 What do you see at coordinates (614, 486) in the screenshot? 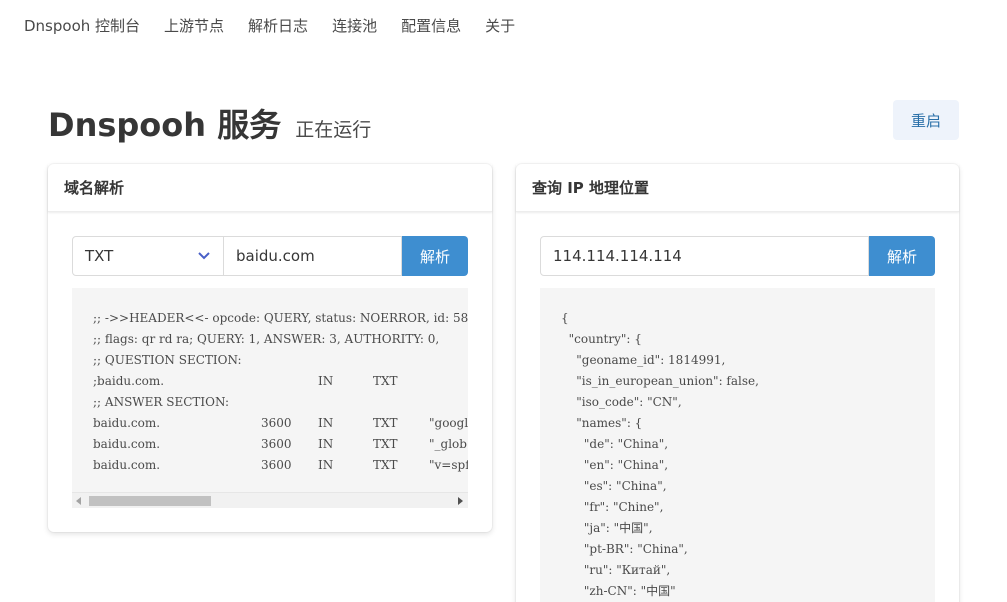
I see `json-result-line: "es": "China",` at bounding box center [614, 486].